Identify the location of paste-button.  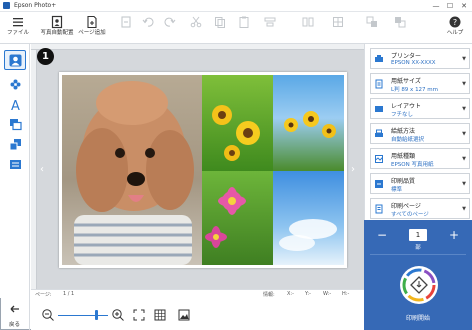
(244, 28).